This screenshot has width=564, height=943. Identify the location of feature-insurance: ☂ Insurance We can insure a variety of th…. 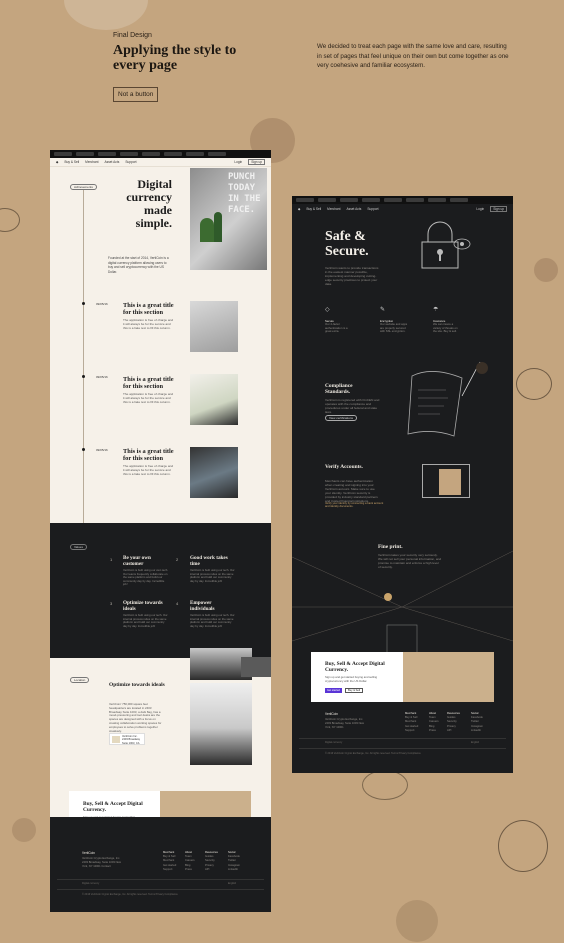
(445, 320).